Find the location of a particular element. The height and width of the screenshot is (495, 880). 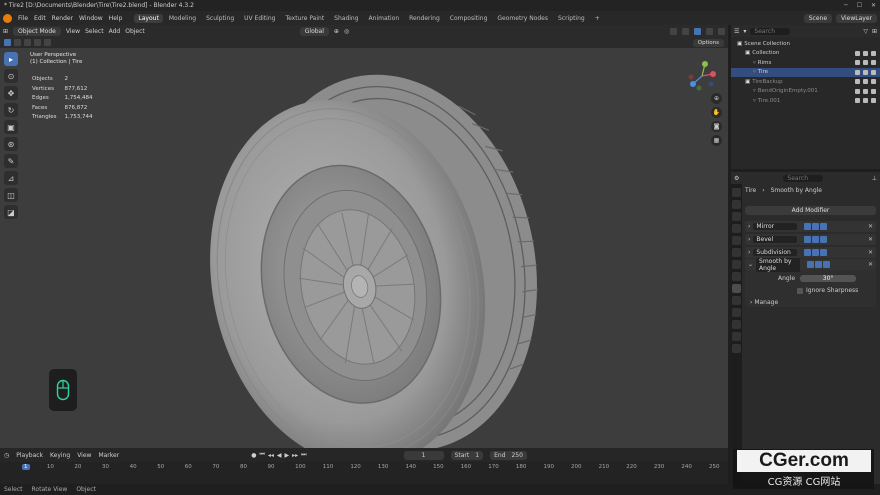

output-tab-icon is located at coordinates (736, 216).